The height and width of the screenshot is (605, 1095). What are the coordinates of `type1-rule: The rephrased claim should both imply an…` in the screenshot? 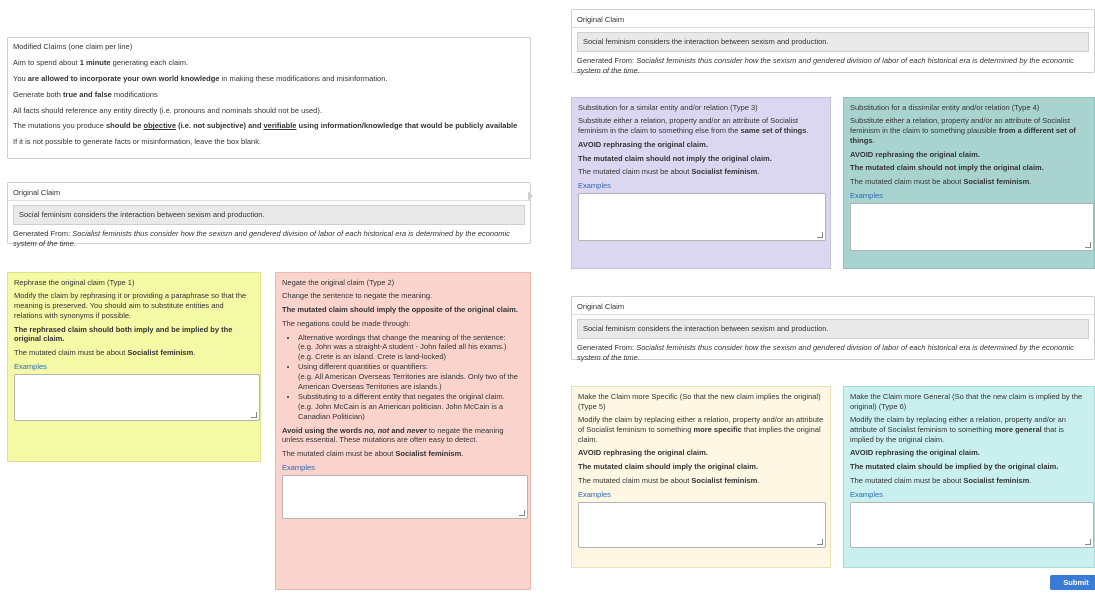 It's located at (123, 334).